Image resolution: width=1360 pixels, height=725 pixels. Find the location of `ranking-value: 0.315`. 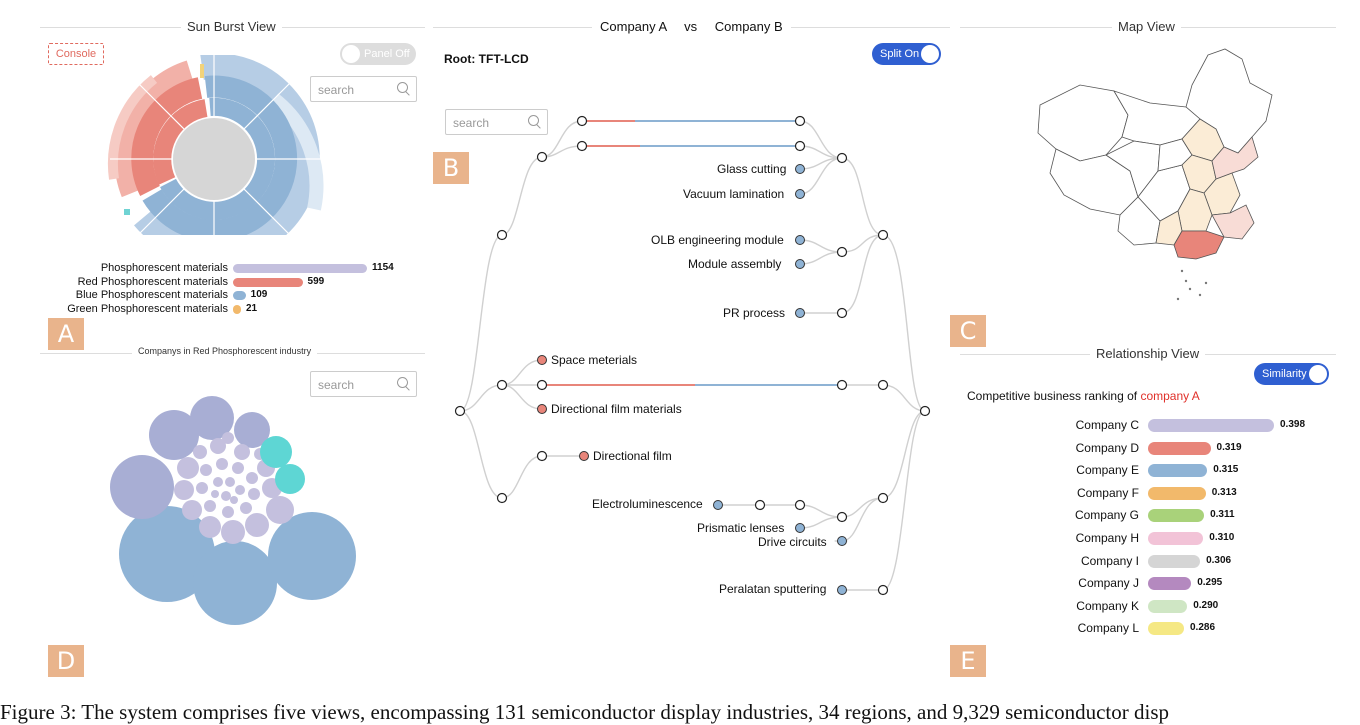

ranking-value: 0.315 is located at coordinates (1226, 470).